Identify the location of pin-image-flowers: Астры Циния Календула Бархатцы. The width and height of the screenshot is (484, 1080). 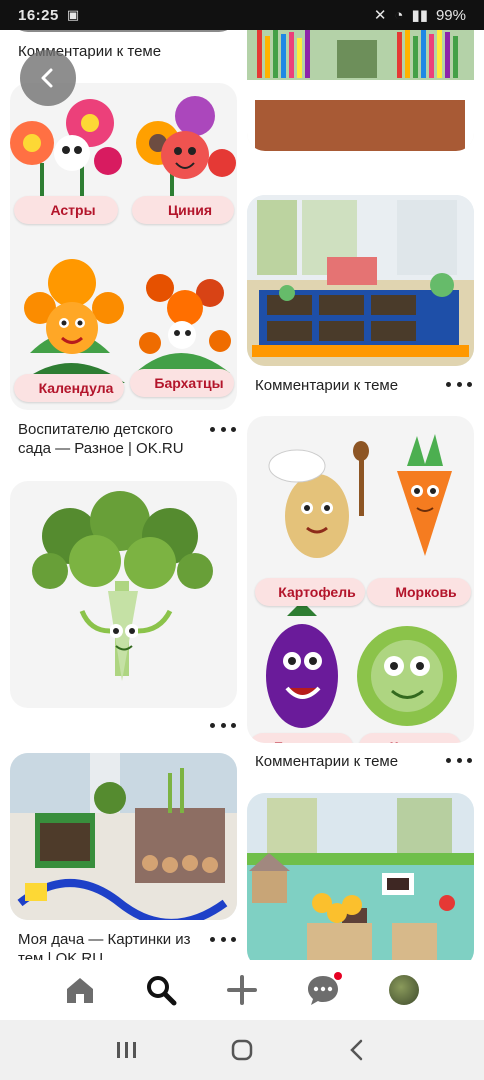
(123, 246).